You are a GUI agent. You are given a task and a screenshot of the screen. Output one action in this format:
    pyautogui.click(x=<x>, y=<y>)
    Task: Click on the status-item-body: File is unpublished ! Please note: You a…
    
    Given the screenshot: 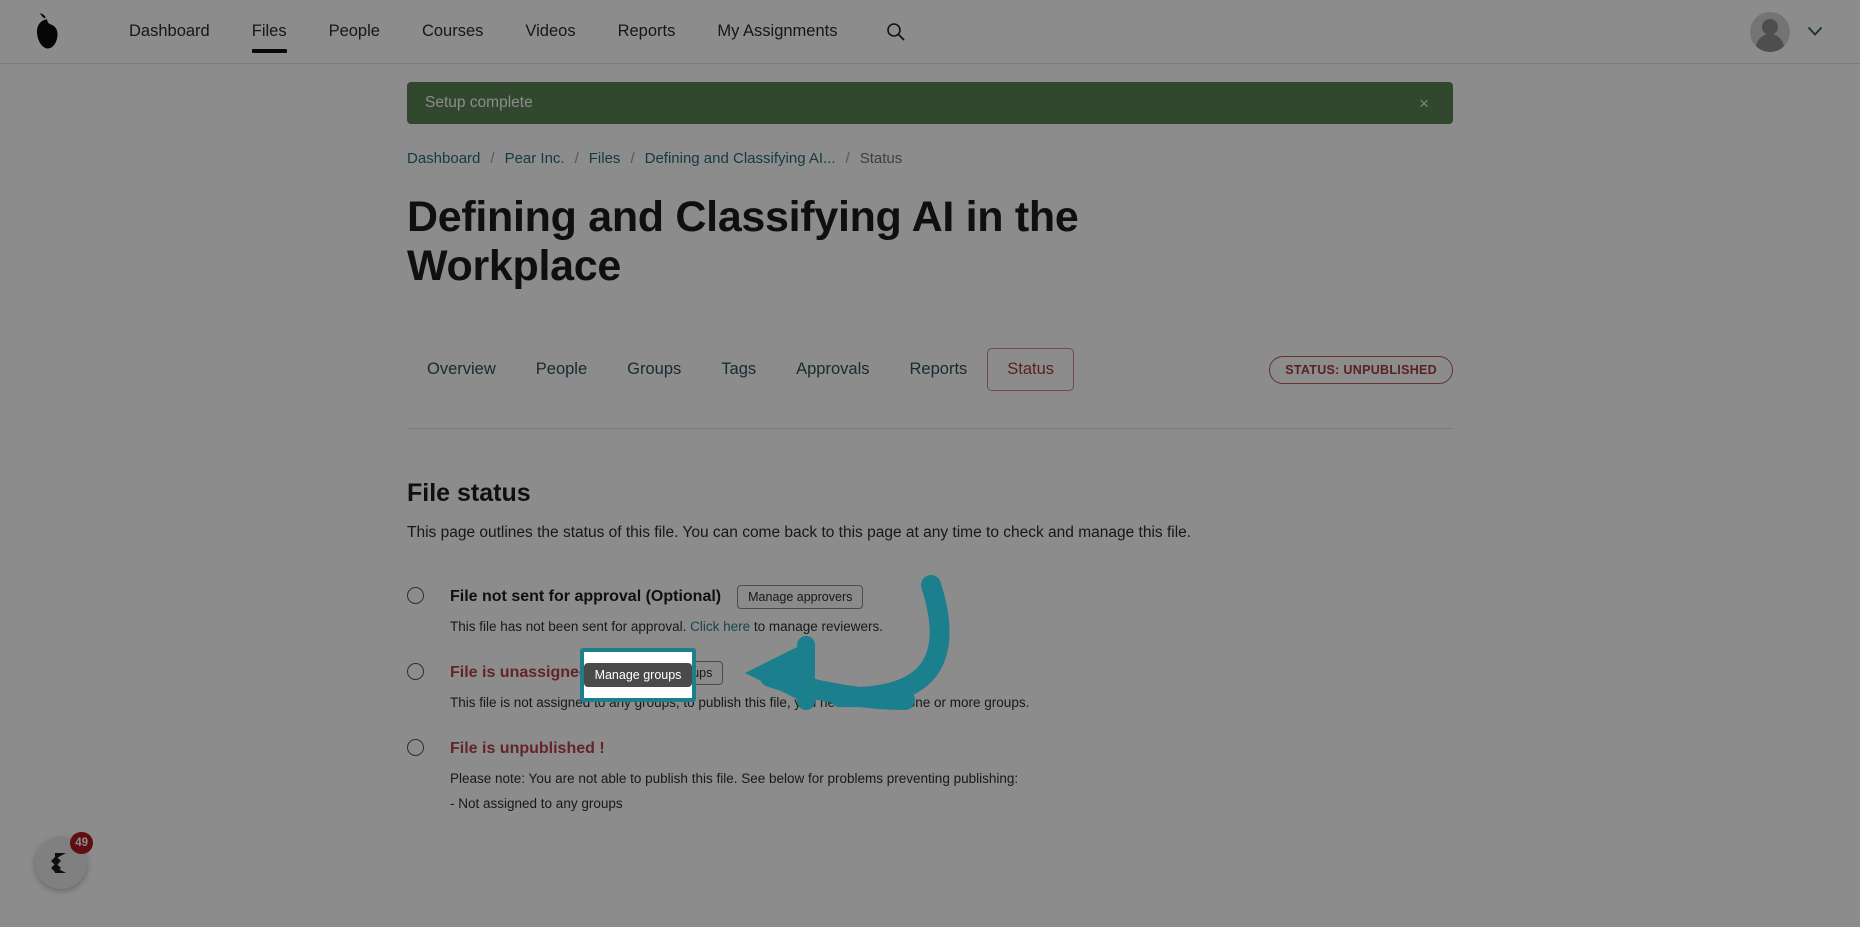 What is the action you would take?
    pyautogui.click(x=951, y=773)
    